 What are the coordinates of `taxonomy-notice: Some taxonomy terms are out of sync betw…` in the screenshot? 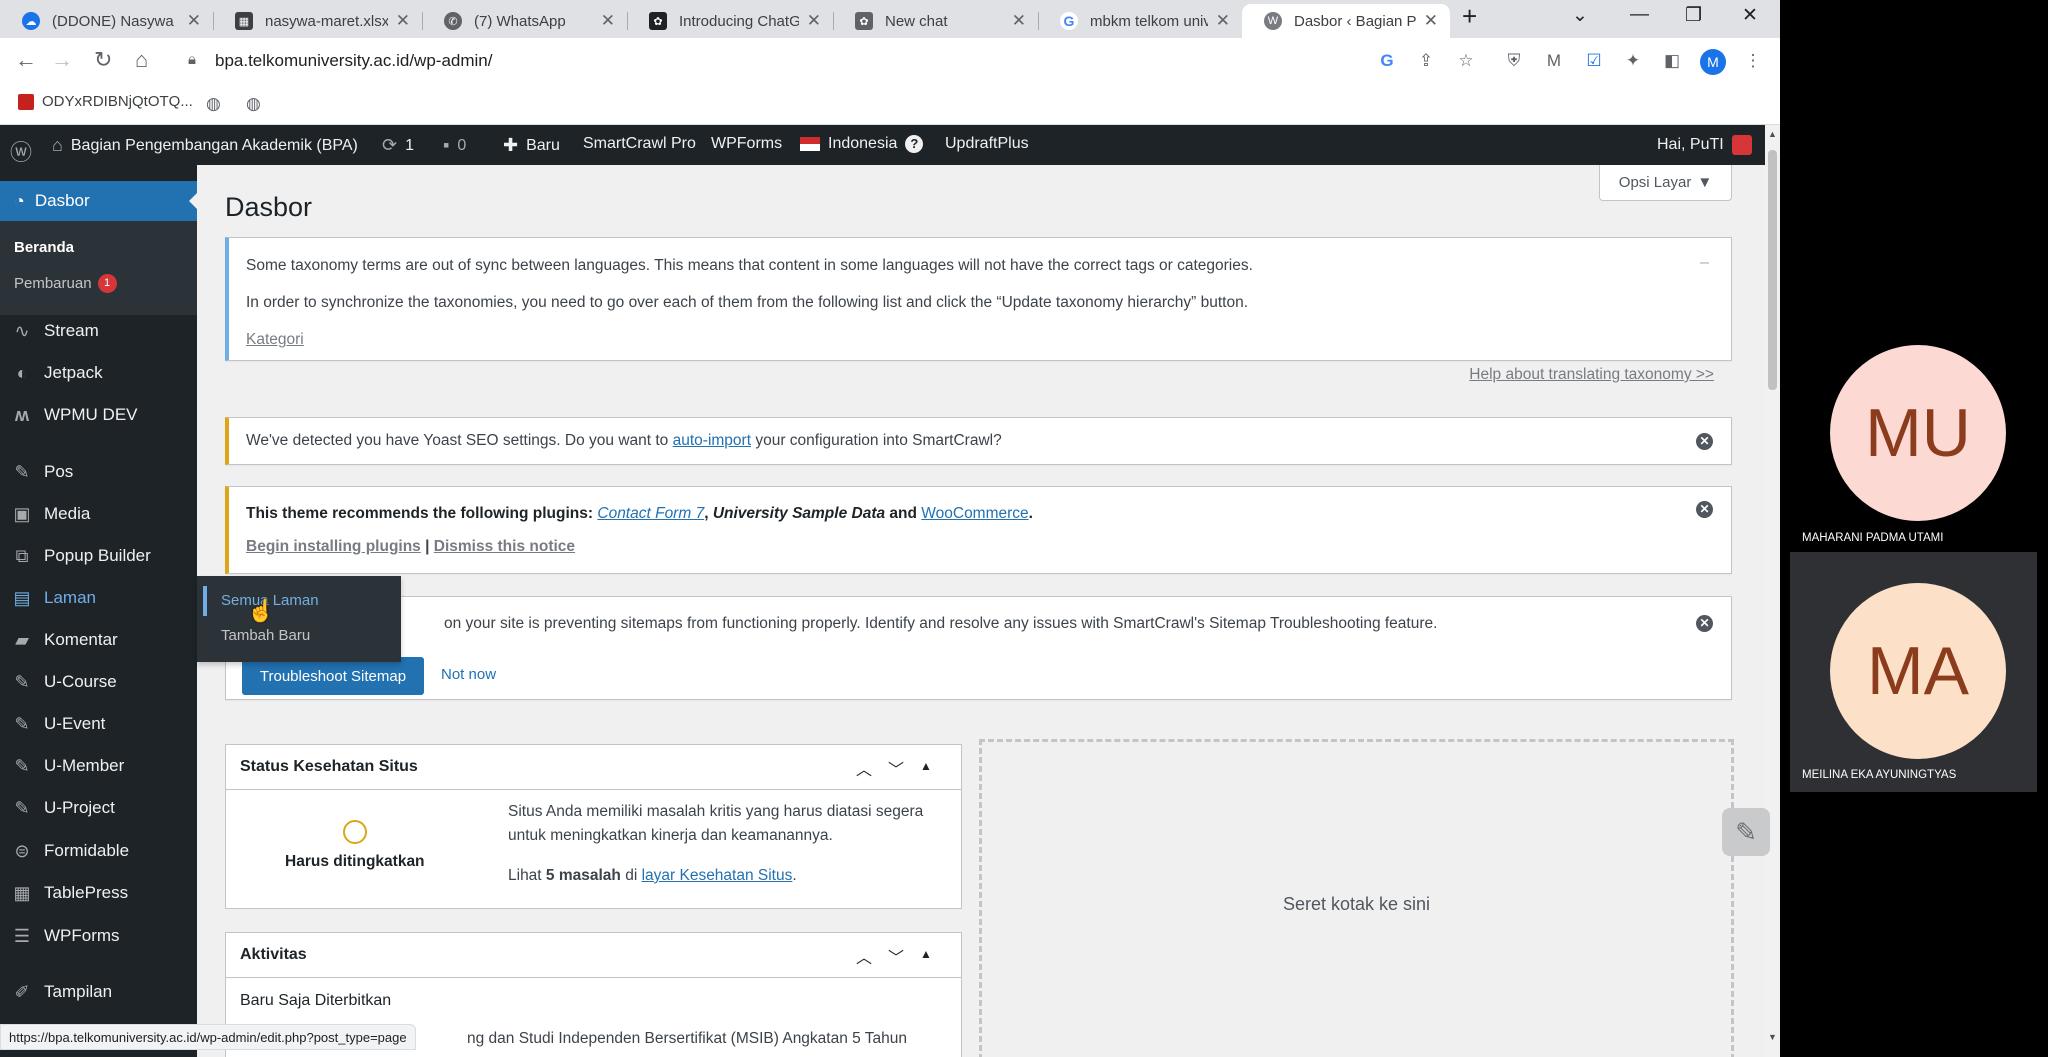 It's located at (978, 310).